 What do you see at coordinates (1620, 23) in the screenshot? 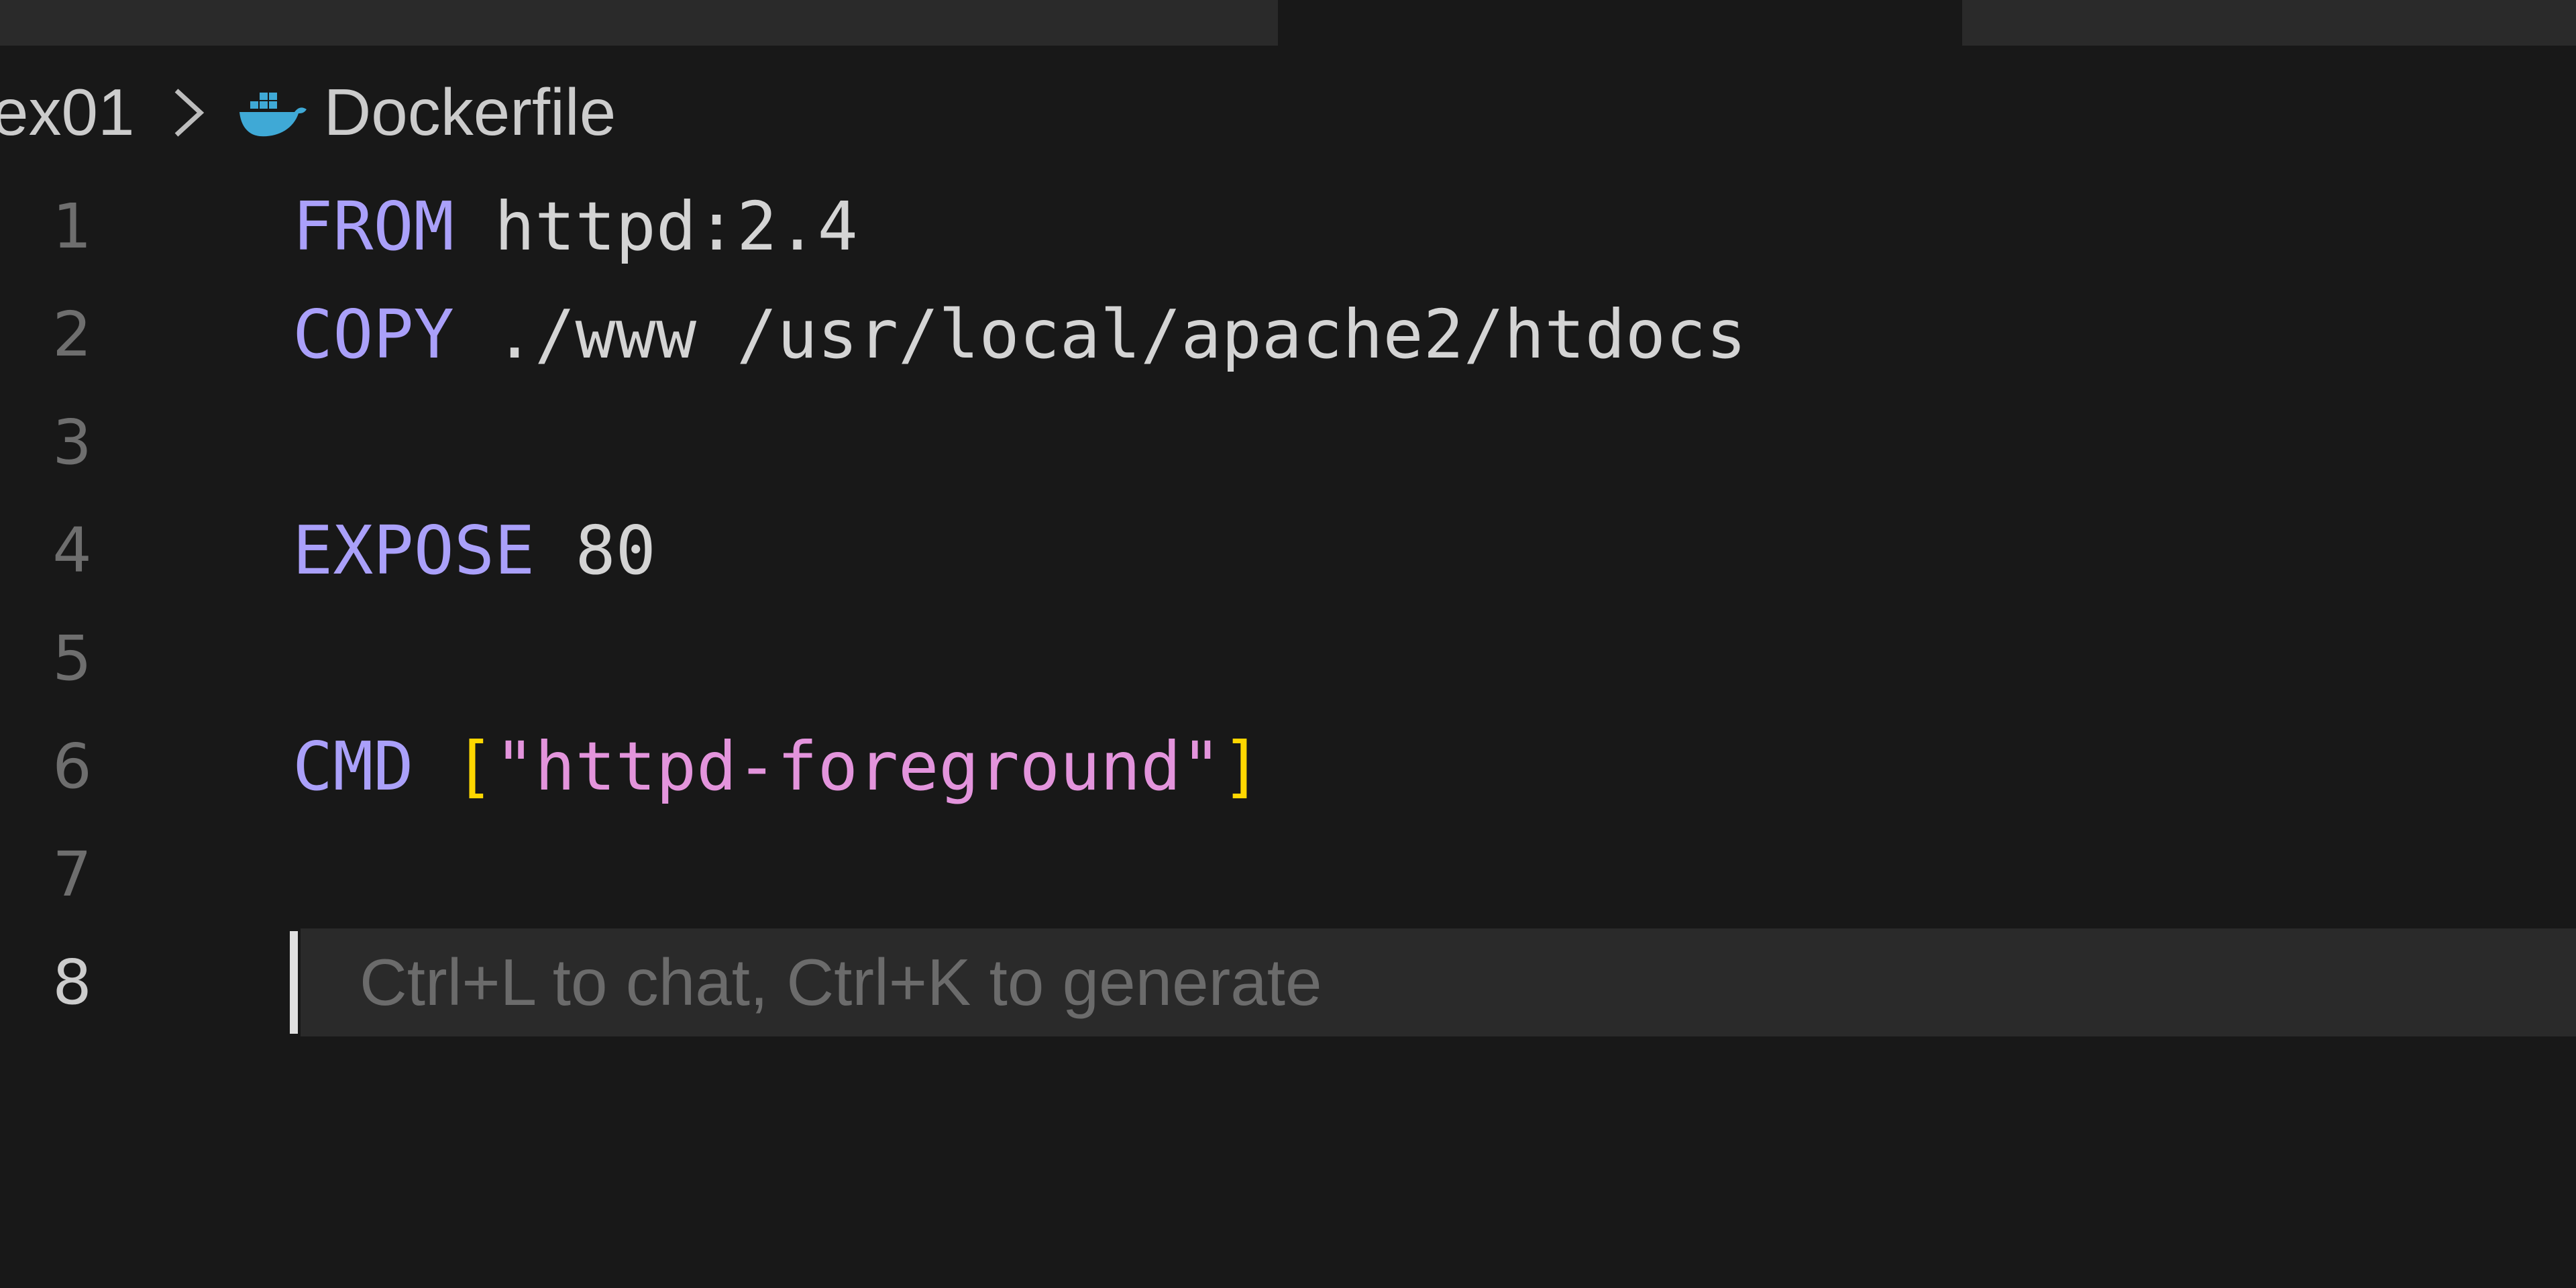
I see `tab-active-dockerfile` at bounding box center [1620, 23].